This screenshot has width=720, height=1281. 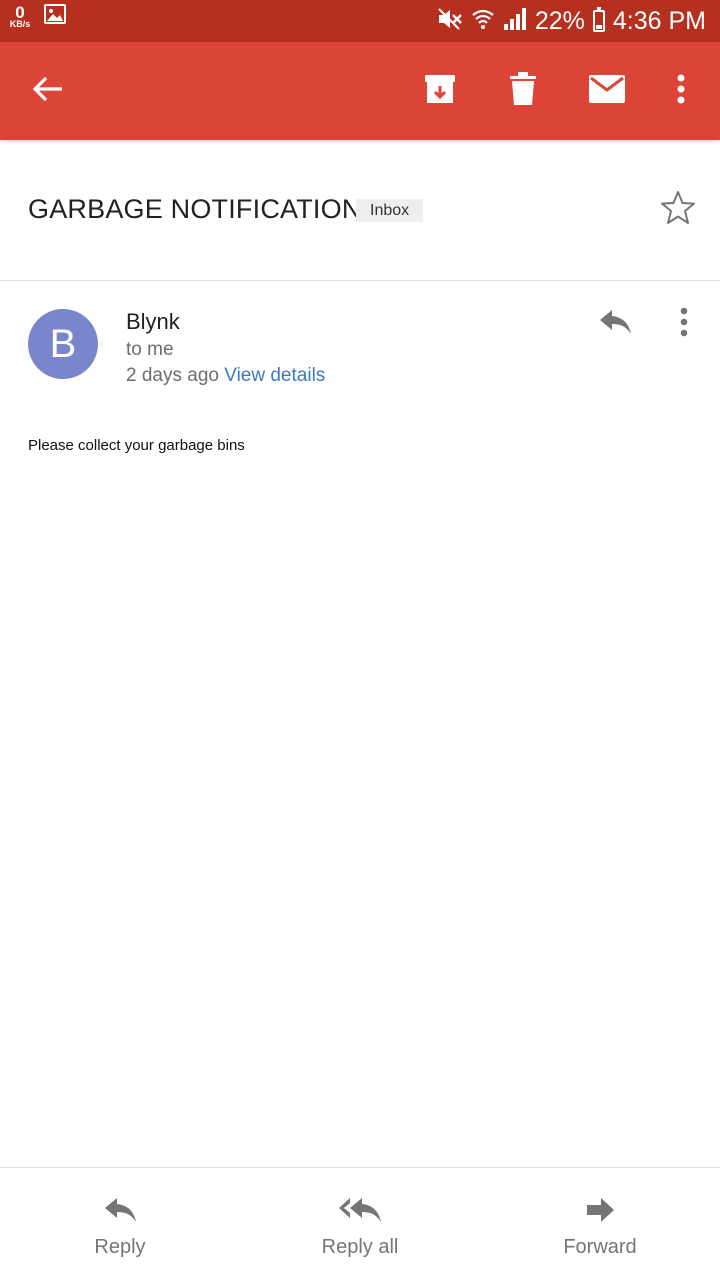 I want to click on app-bar, so click(x=360, y=91).